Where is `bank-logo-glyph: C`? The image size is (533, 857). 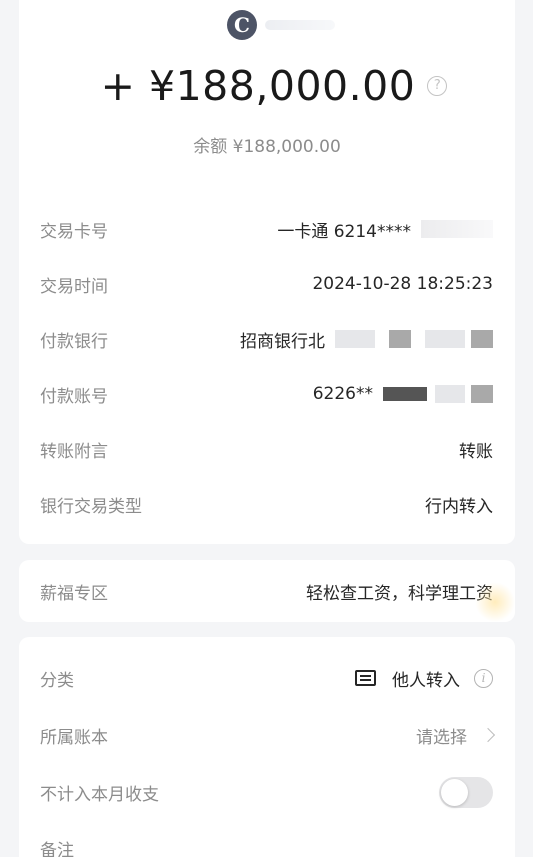 bank-logo-glyph: C is located at coordinates (242, 25).